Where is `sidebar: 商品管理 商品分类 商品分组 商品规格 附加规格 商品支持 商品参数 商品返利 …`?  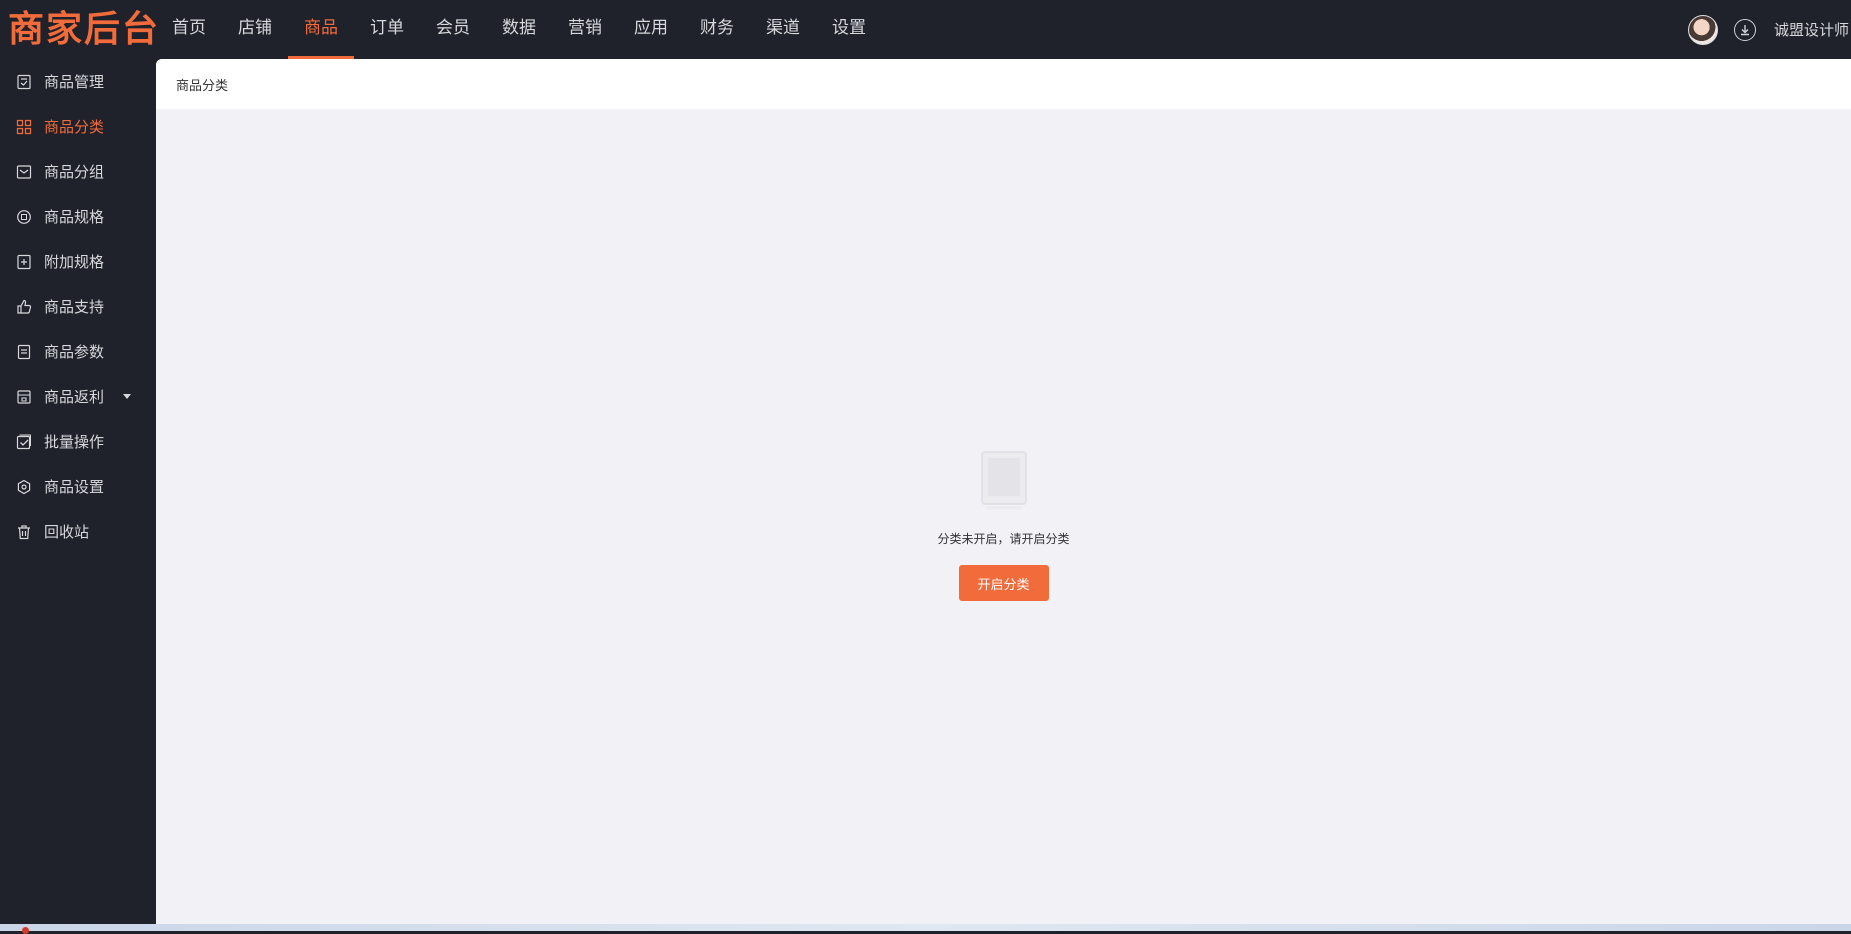 sidebar: 商品管理 商品分类 商品分组 商品规格 附加规格 商品支持 商品参数 商品返利 … is located at coordinates (78, 491).